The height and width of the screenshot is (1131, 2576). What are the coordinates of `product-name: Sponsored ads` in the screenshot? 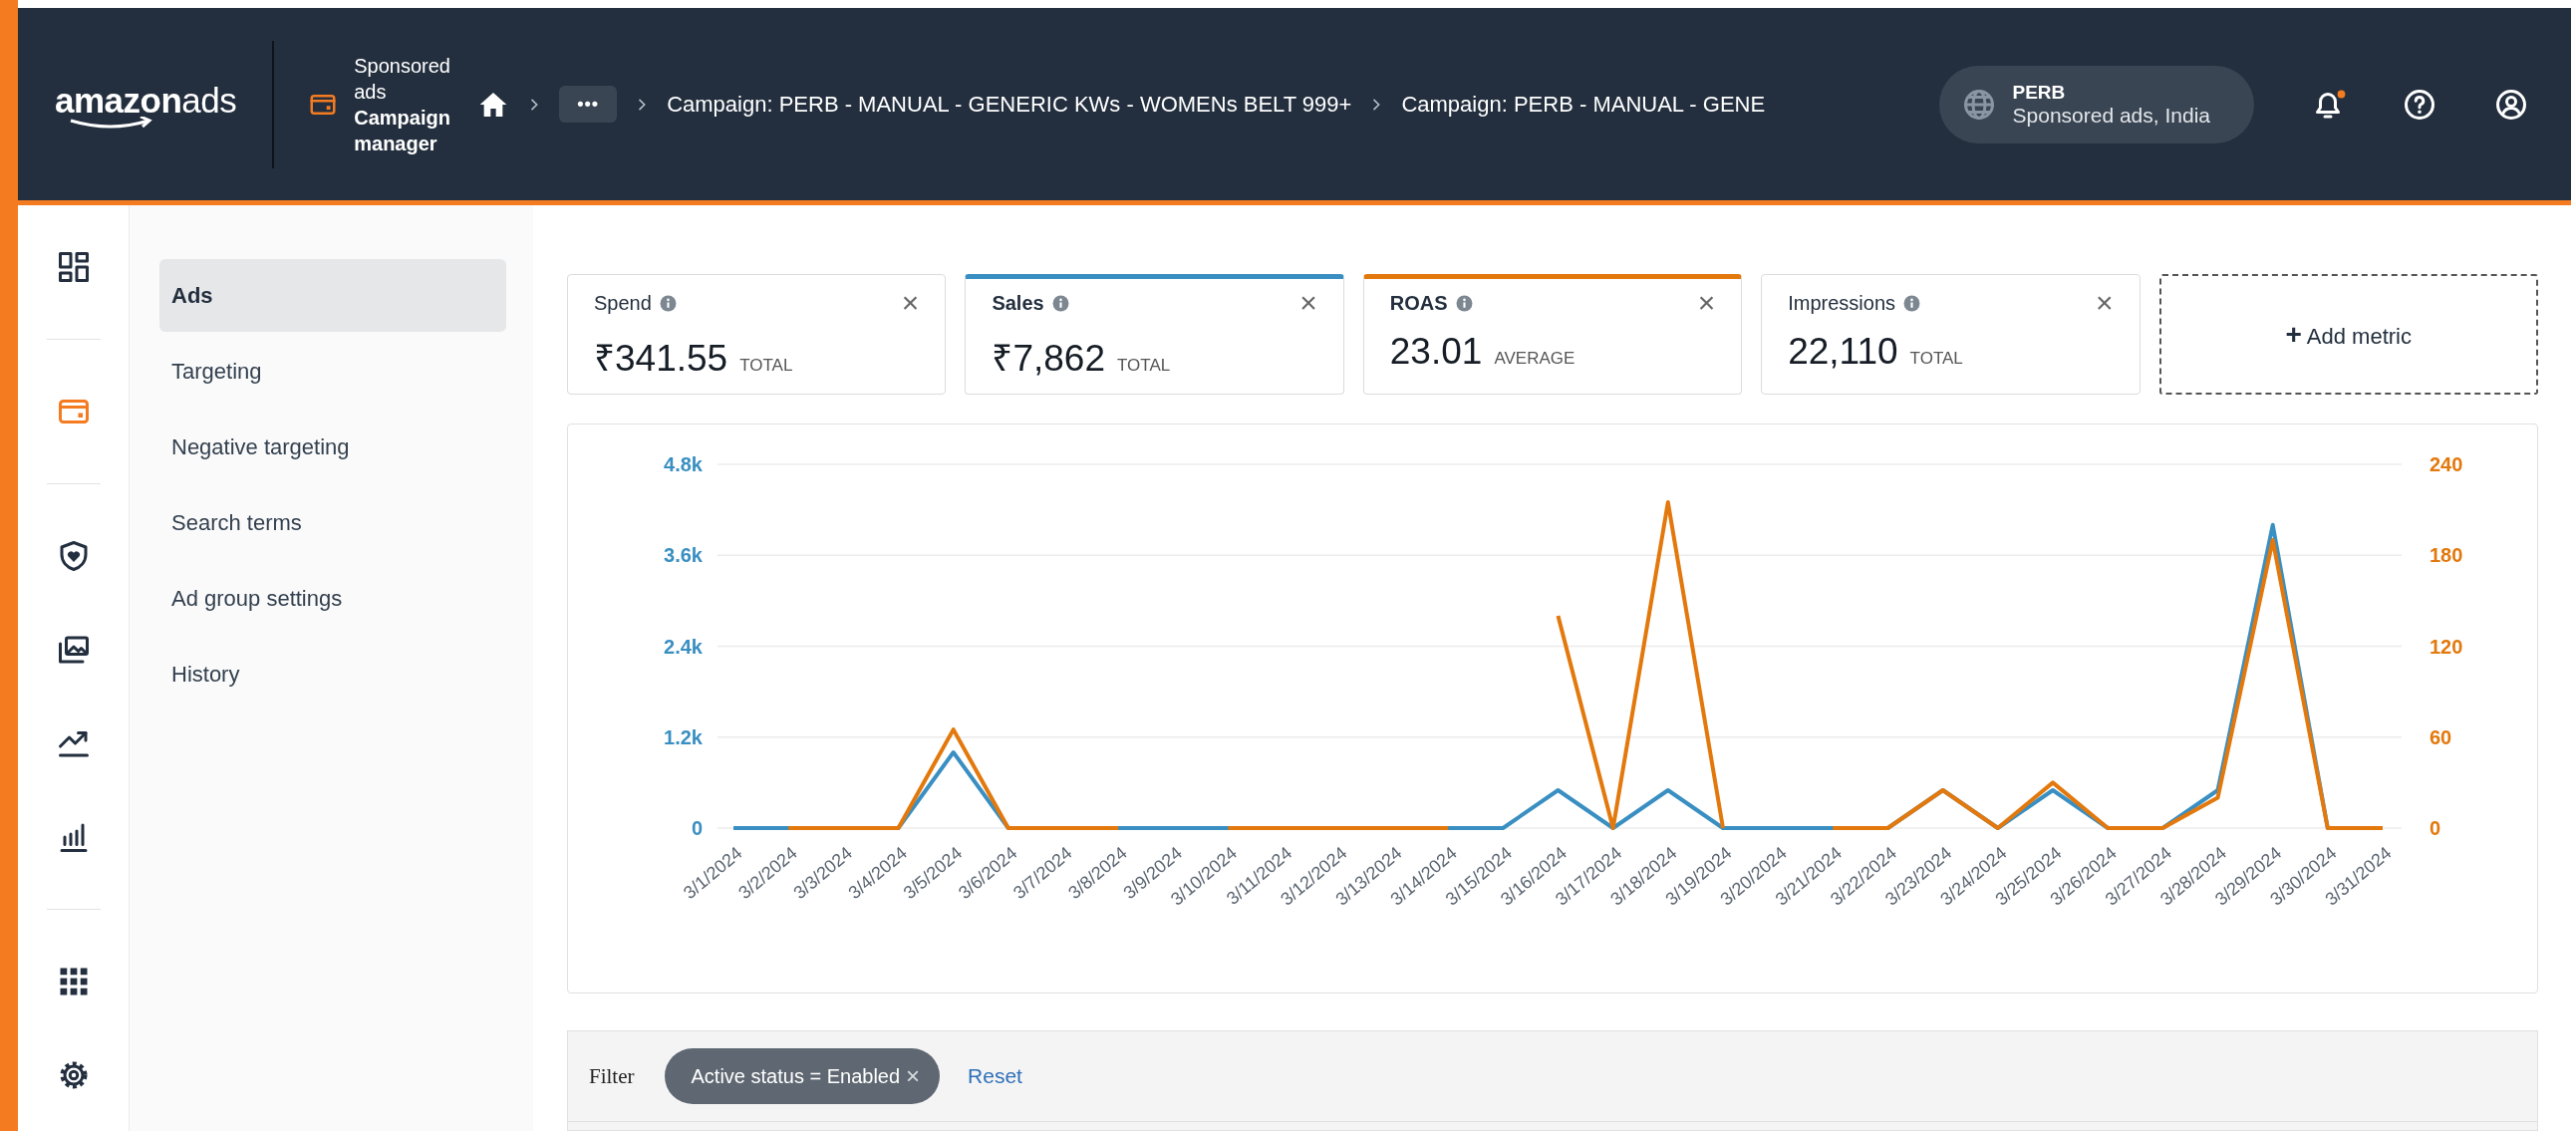 It's located at (402, 79).